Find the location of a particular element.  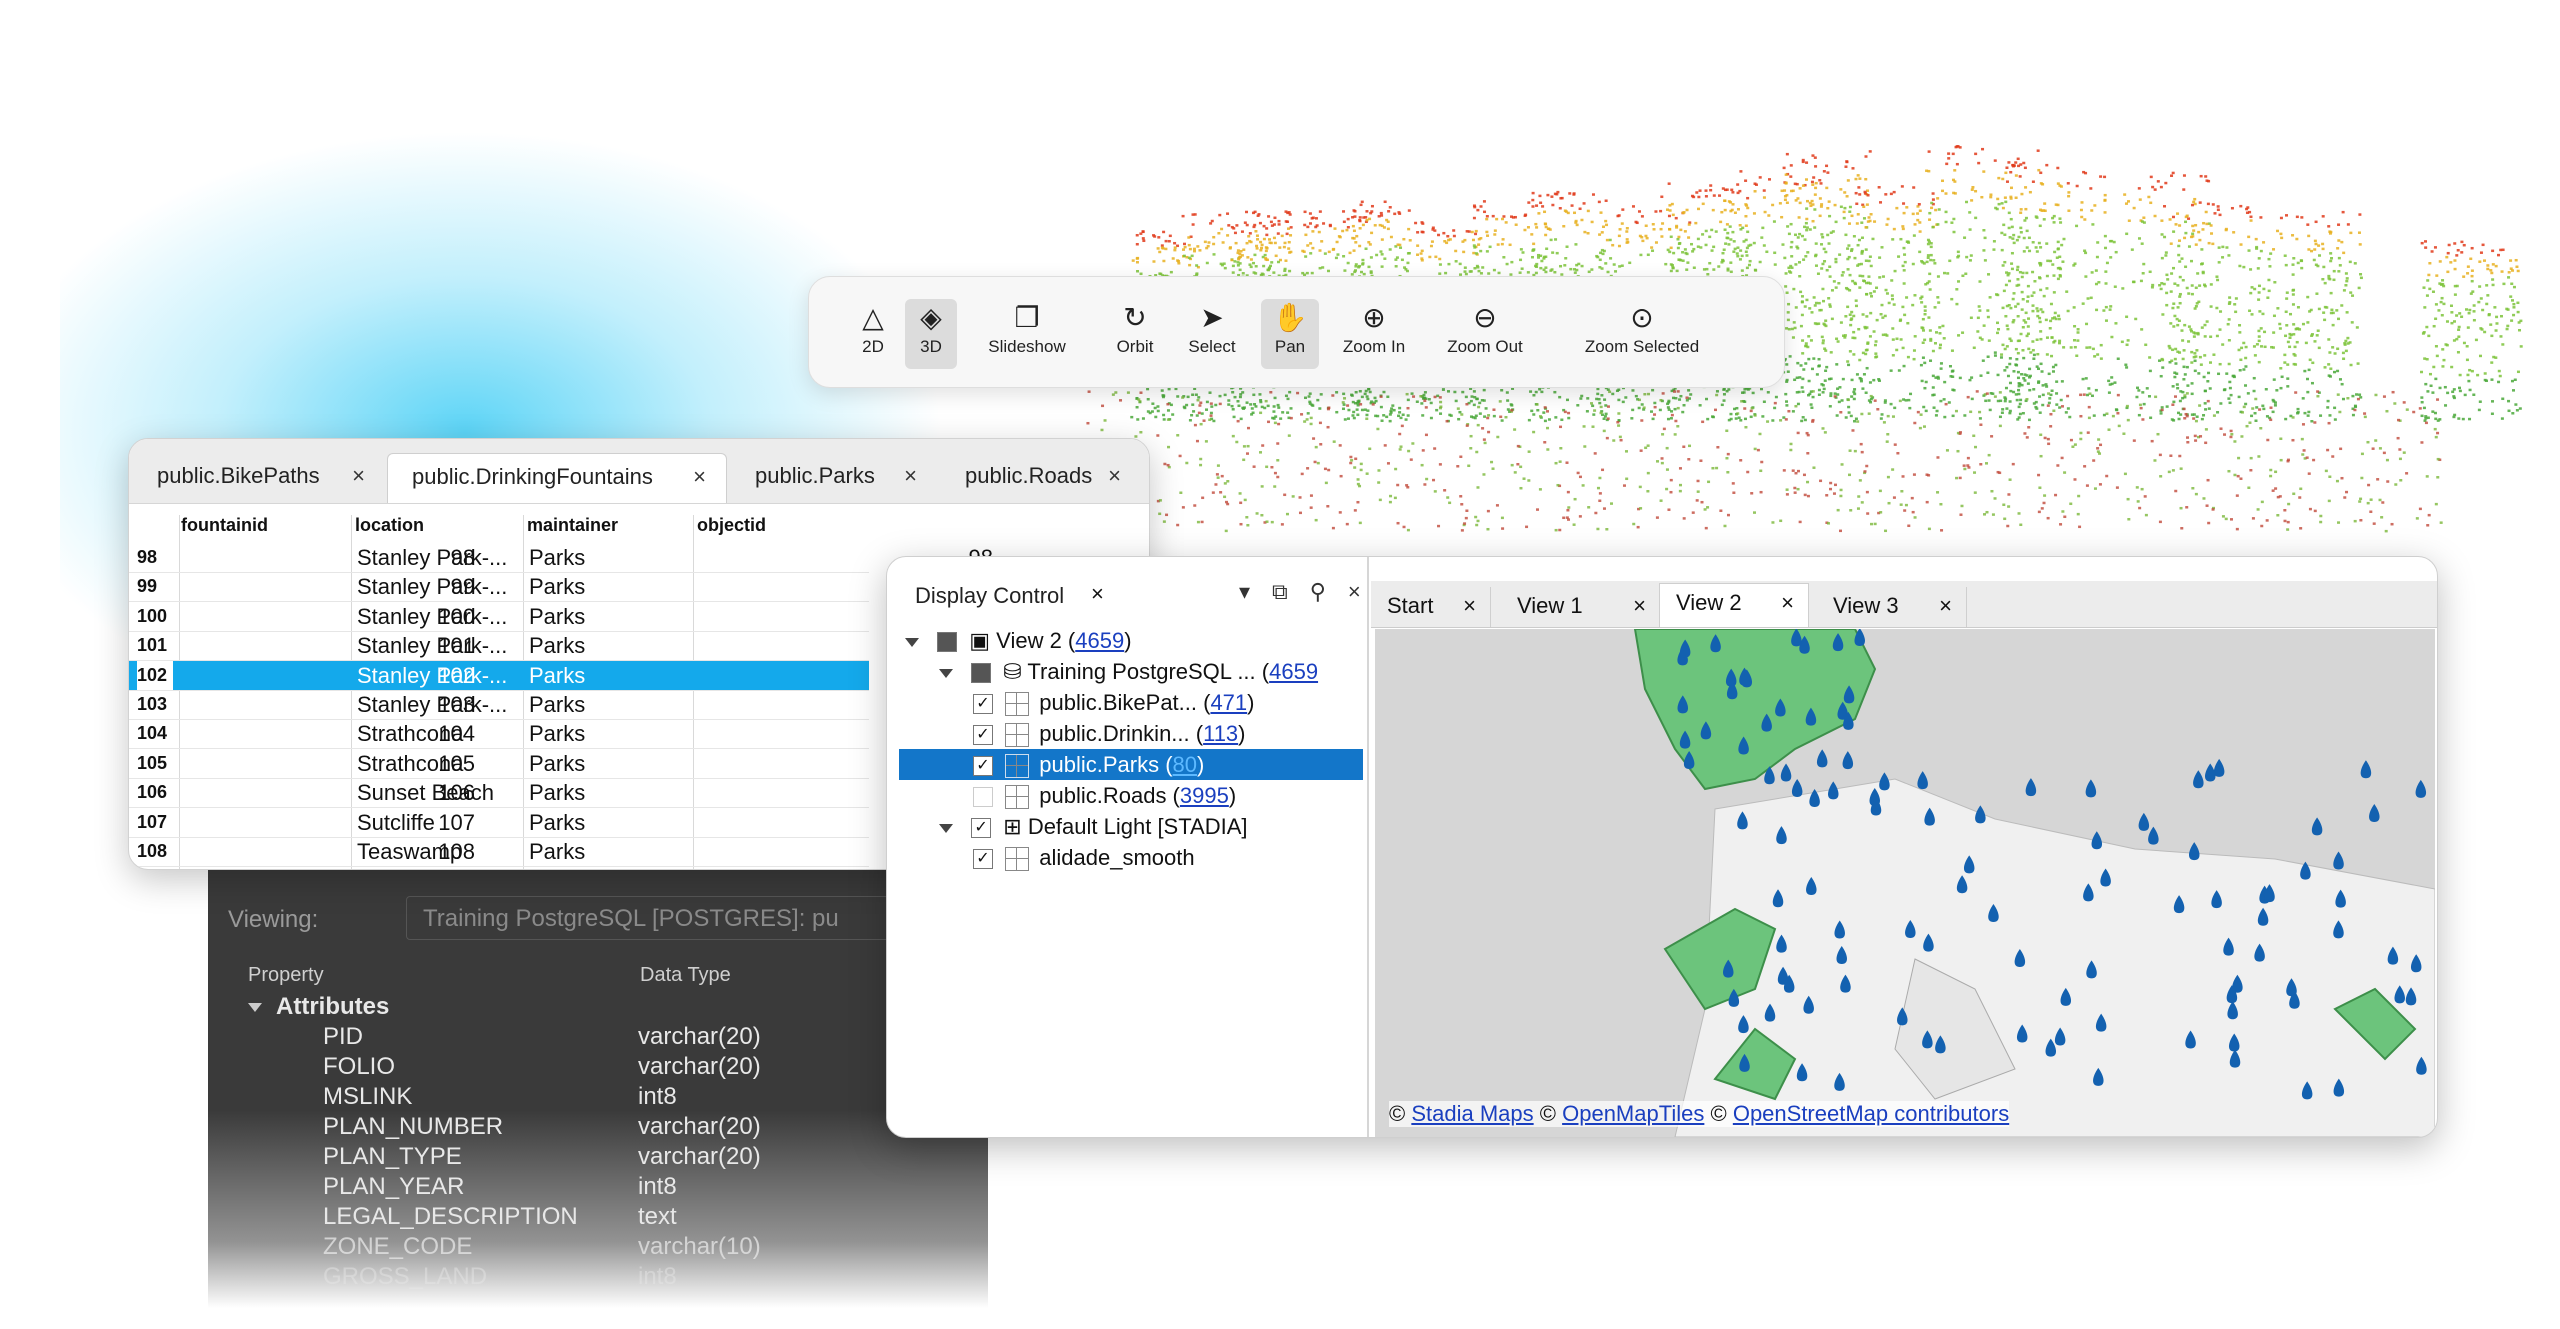

menu-icon: ▾ is located at coordinates (1244, 591).